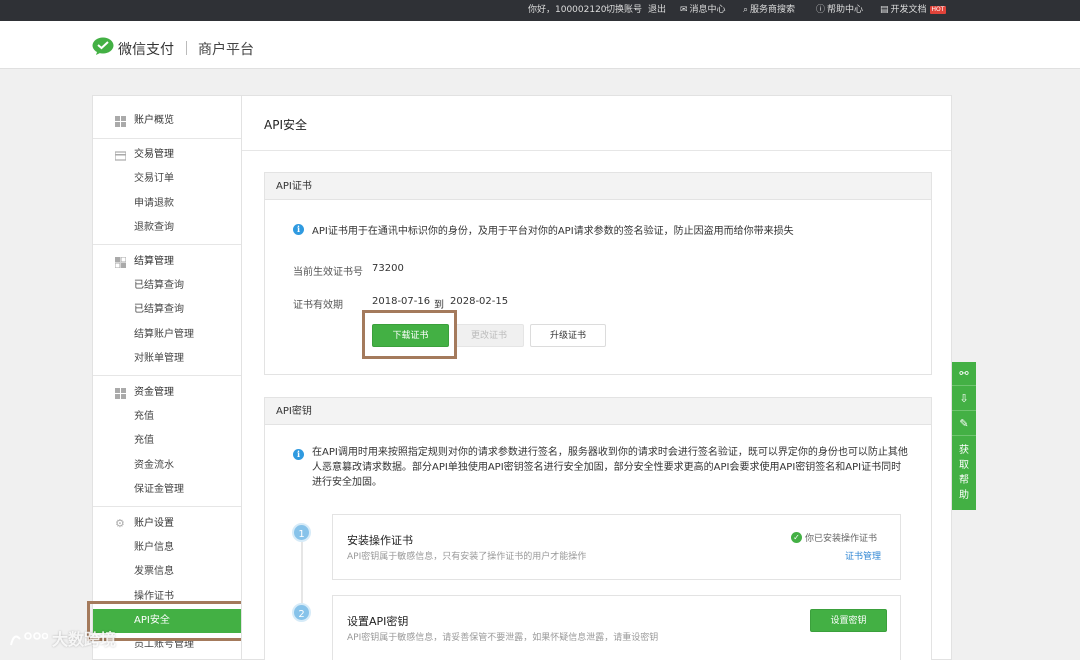  I want to click on sidebar-item-invoice-info: 发票信息, so click(167, 572).